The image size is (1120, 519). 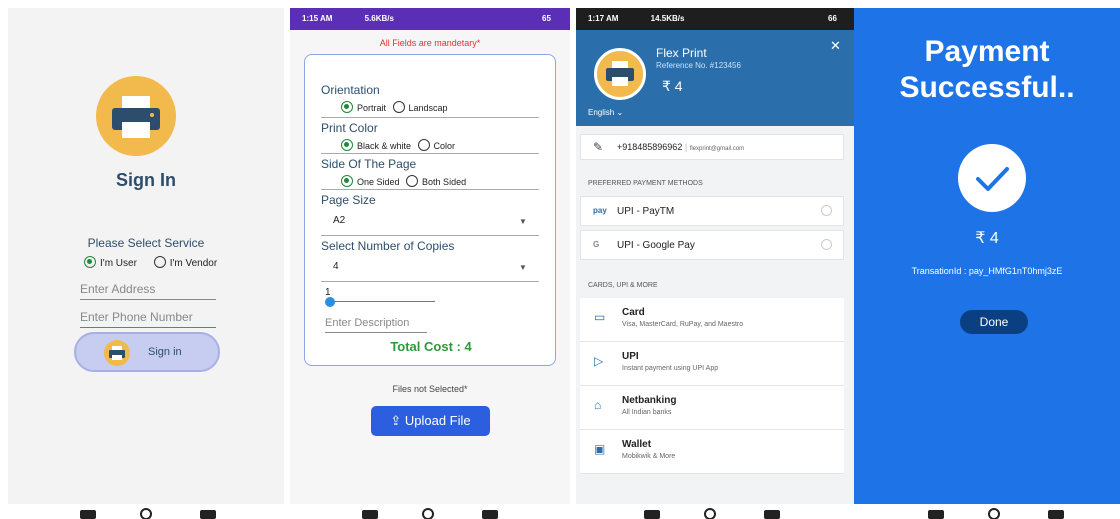 I want to click on method-title: UPI, so click(x=630, y=356).